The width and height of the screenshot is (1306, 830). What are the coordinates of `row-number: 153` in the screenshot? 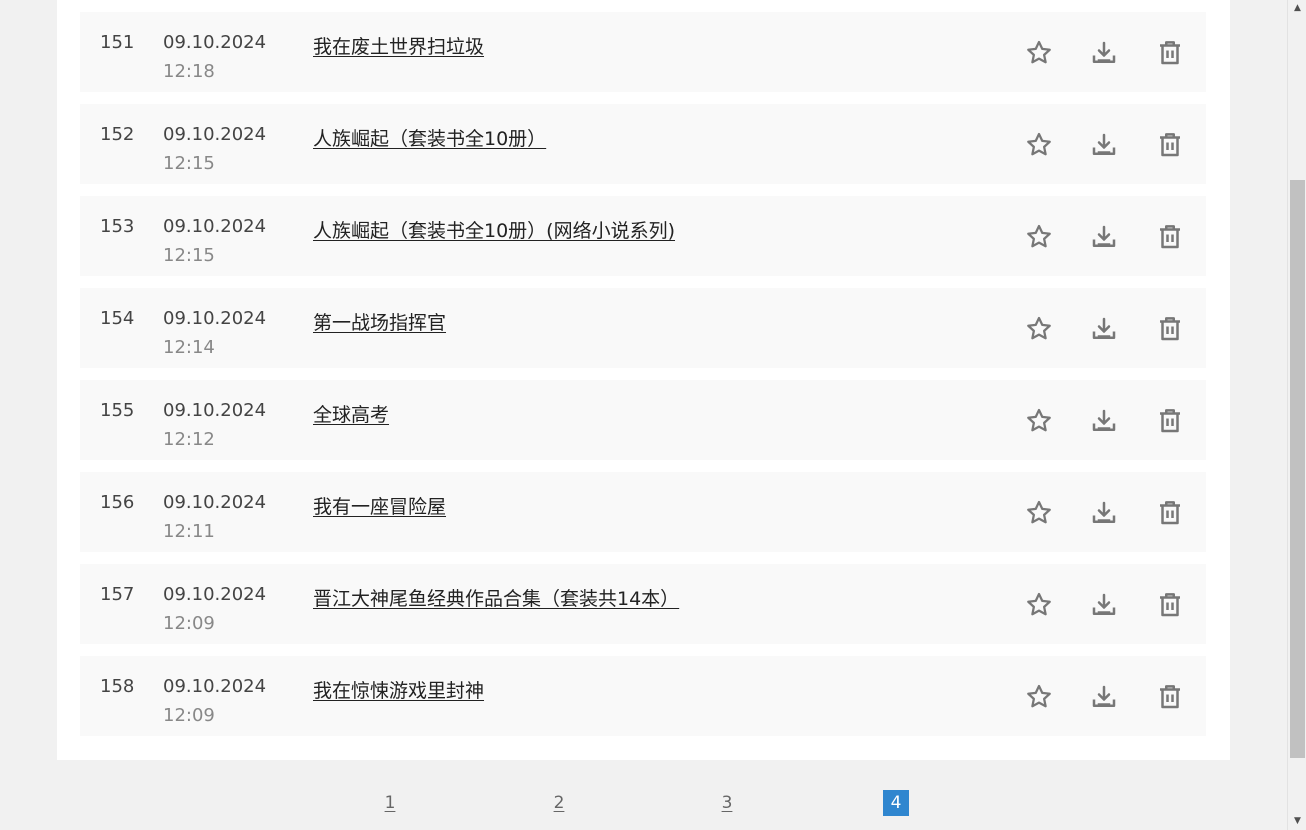 It's located at (117, 226).